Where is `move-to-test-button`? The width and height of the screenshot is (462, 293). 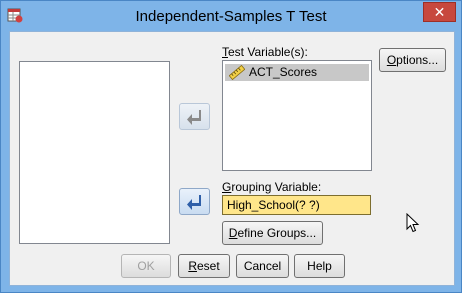
move-to-test-button is located at coordinates (194, 116).